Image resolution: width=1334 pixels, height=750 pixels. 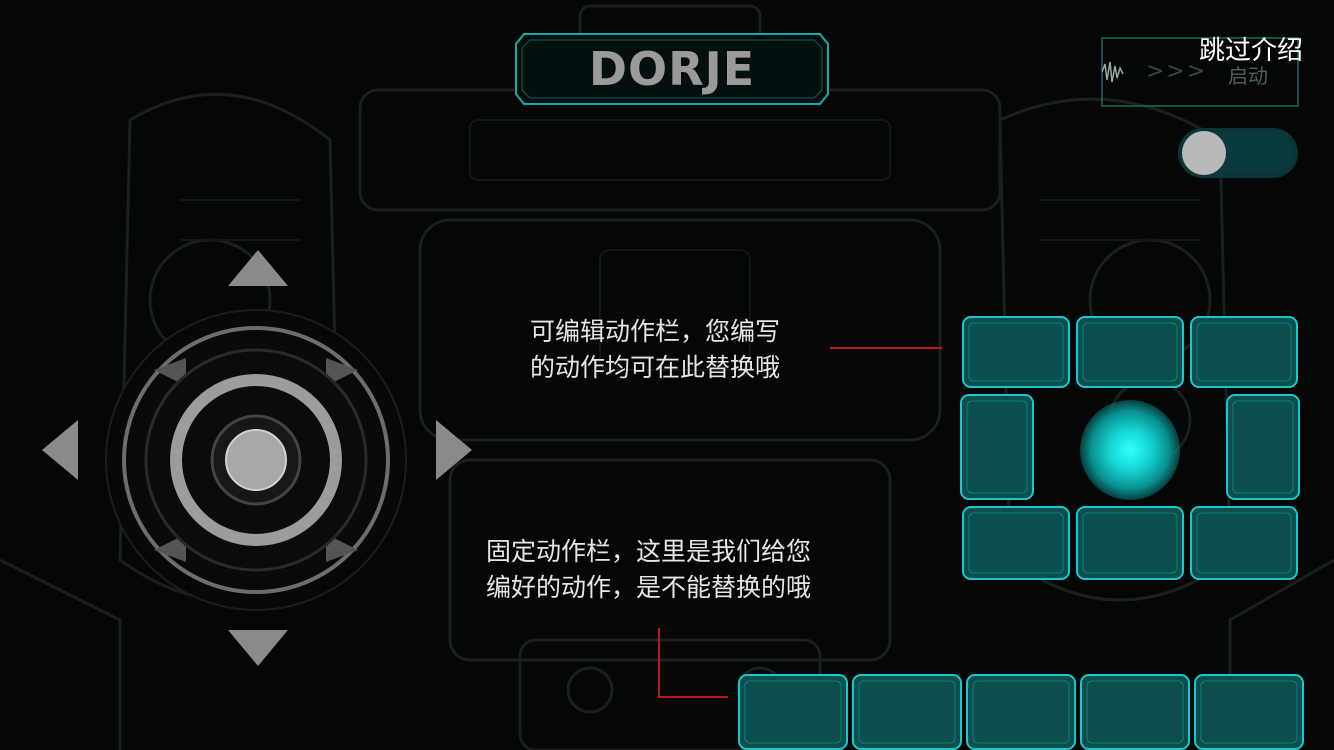 I want to click on editable-bar-caption: 可编辑动作栏，您编写 的动作均可在此替换哦, so click(x=680, y=350).